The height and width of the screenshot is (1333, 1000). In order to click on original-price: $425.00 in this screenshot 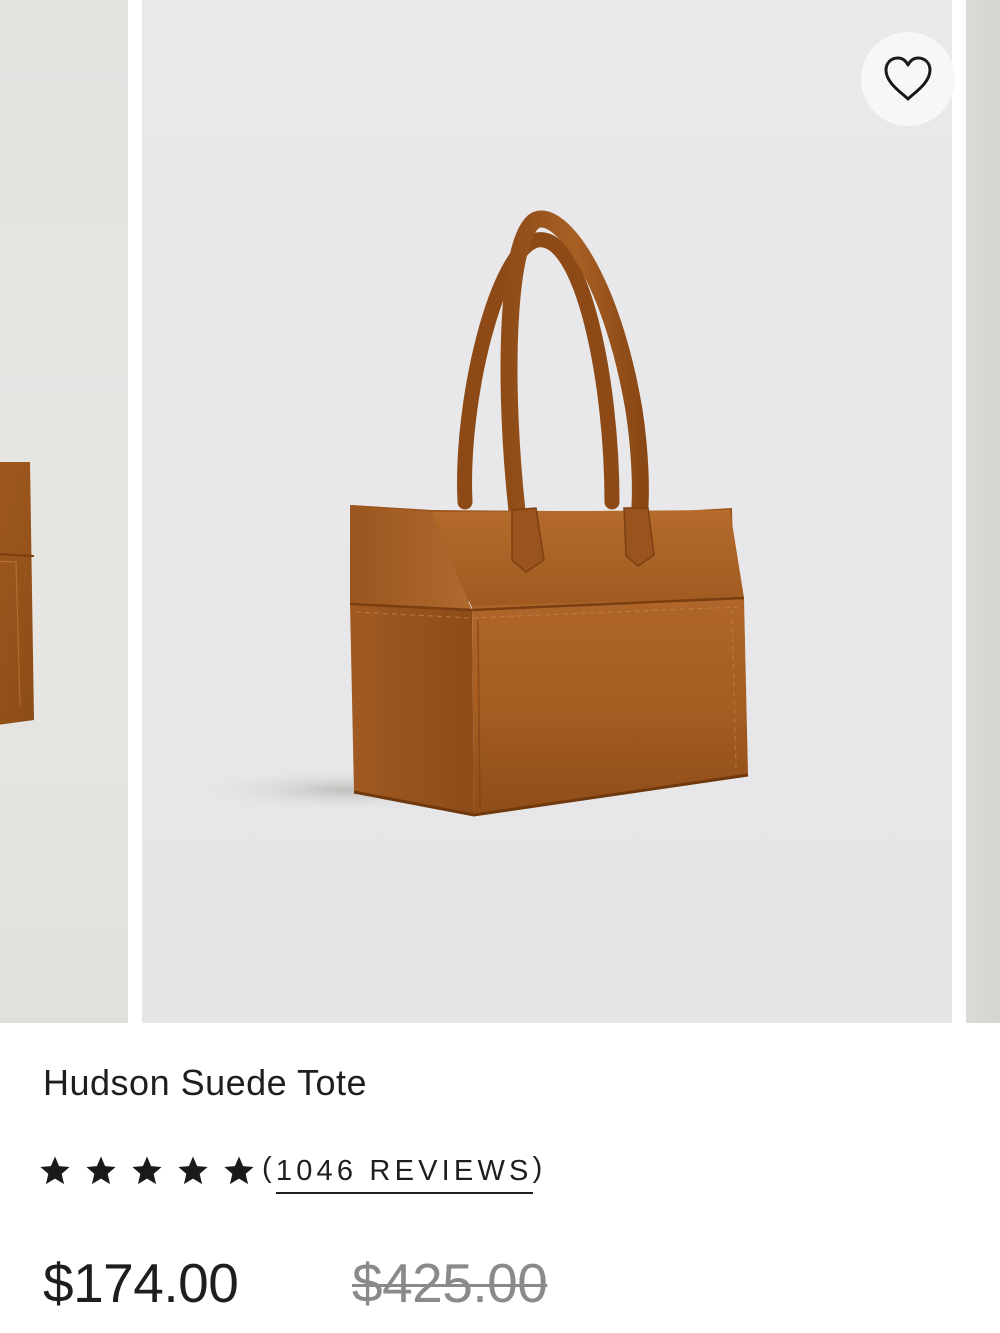, I will do `click(450, 1283)`.